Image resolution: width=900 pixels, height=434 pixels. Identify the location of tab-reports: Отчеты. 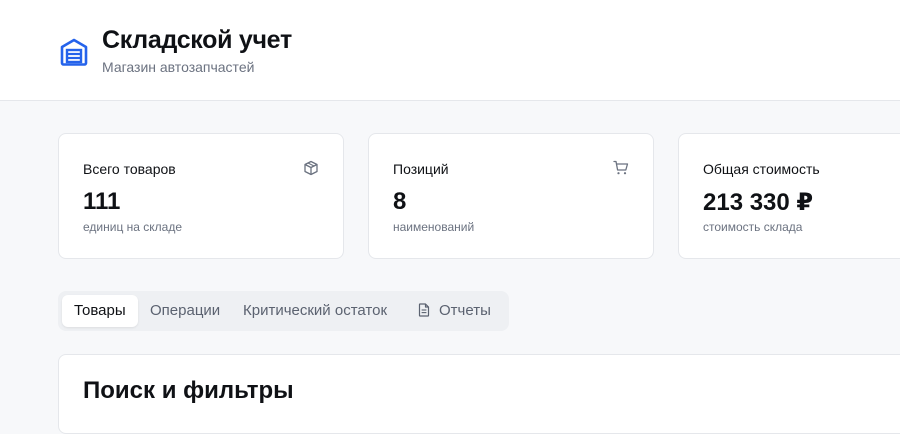
(454, 311).